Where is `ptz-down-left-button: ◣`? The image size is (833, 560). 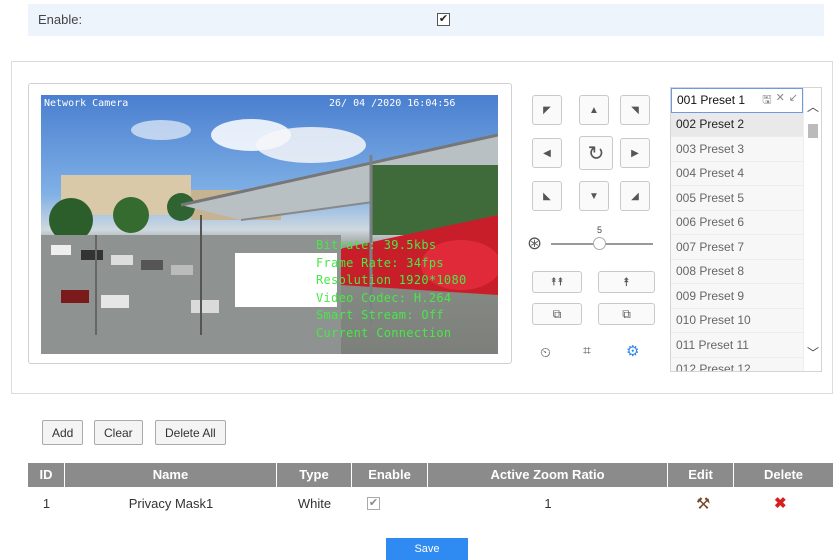 ptz-down-left-button: ◣ is located at coordinates (547, 196).